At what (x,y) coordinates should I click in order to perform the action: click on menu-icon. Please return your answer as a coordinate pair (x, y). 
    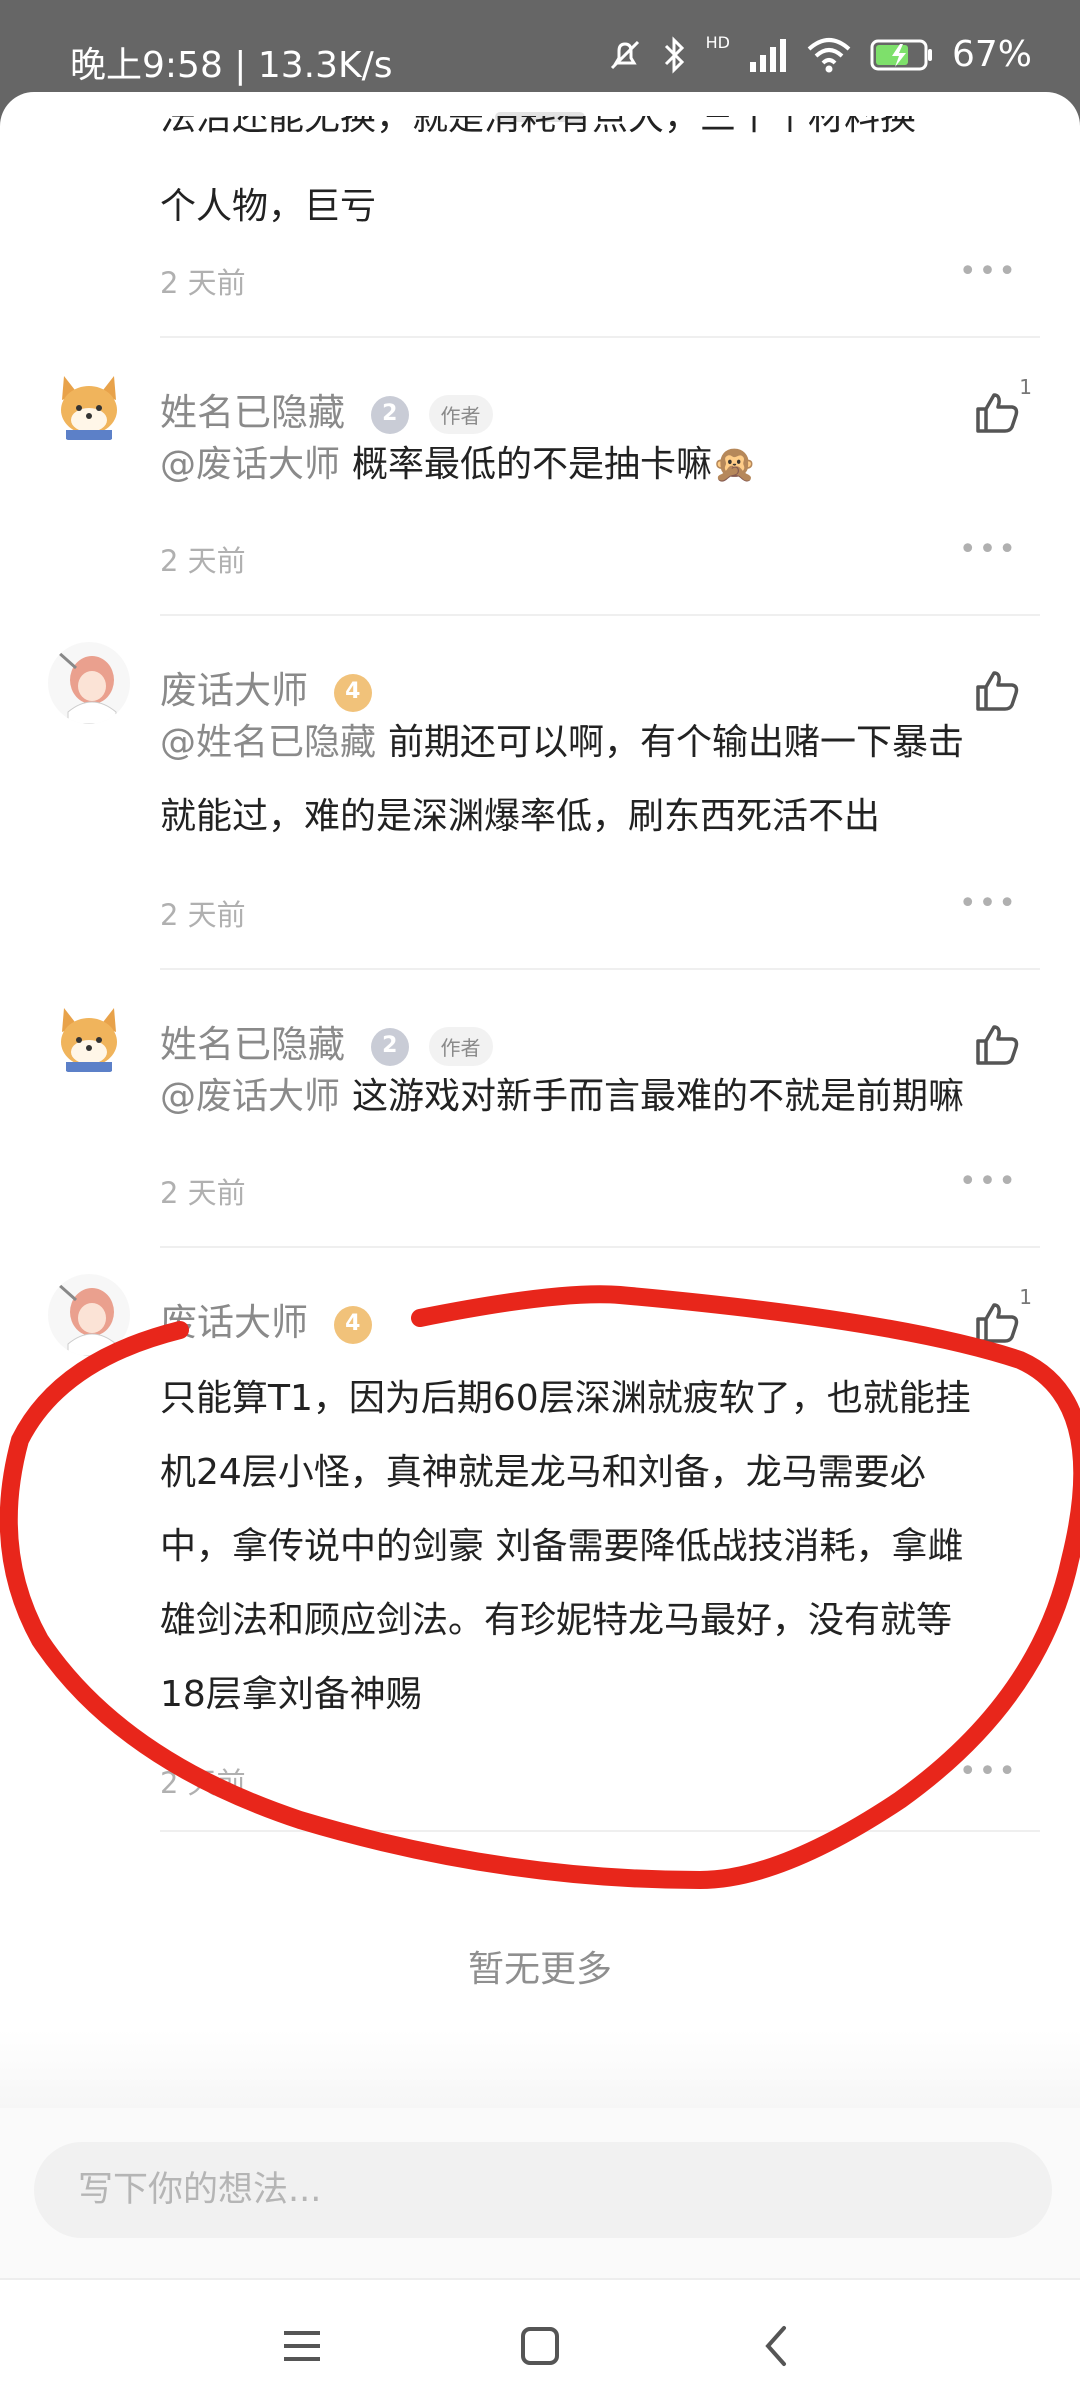
    Looking at the image, I should click on (302, 2346).